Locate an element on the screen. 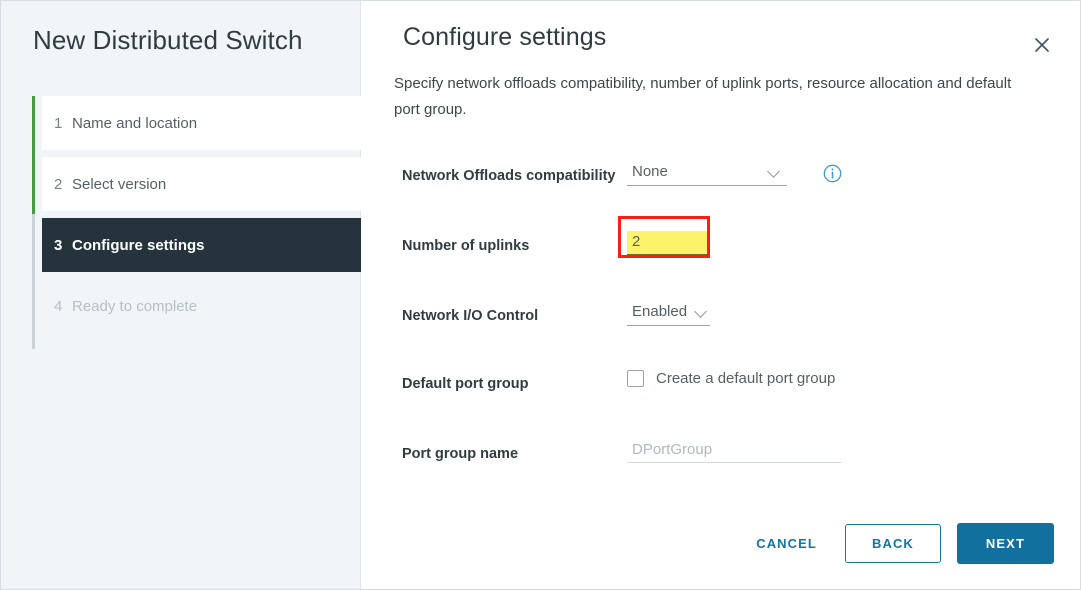 The height and width of the screenshot is (590, 1081). next-button: NEXT is located at coordinates (1005, 543).